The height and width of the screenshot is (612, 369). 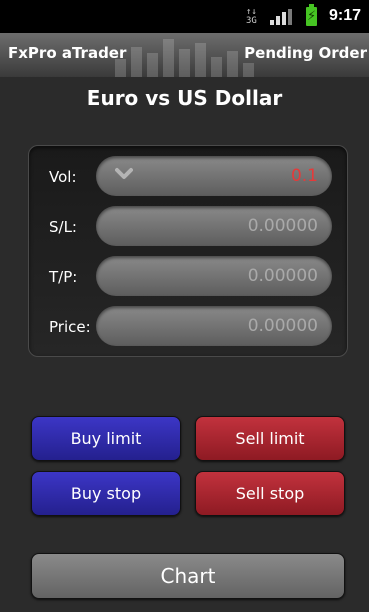 What do you see at coordinates (106, 438) in the screenshot?
I see `buy-limit-button: Buy limit` at bounding box center [106, 438].